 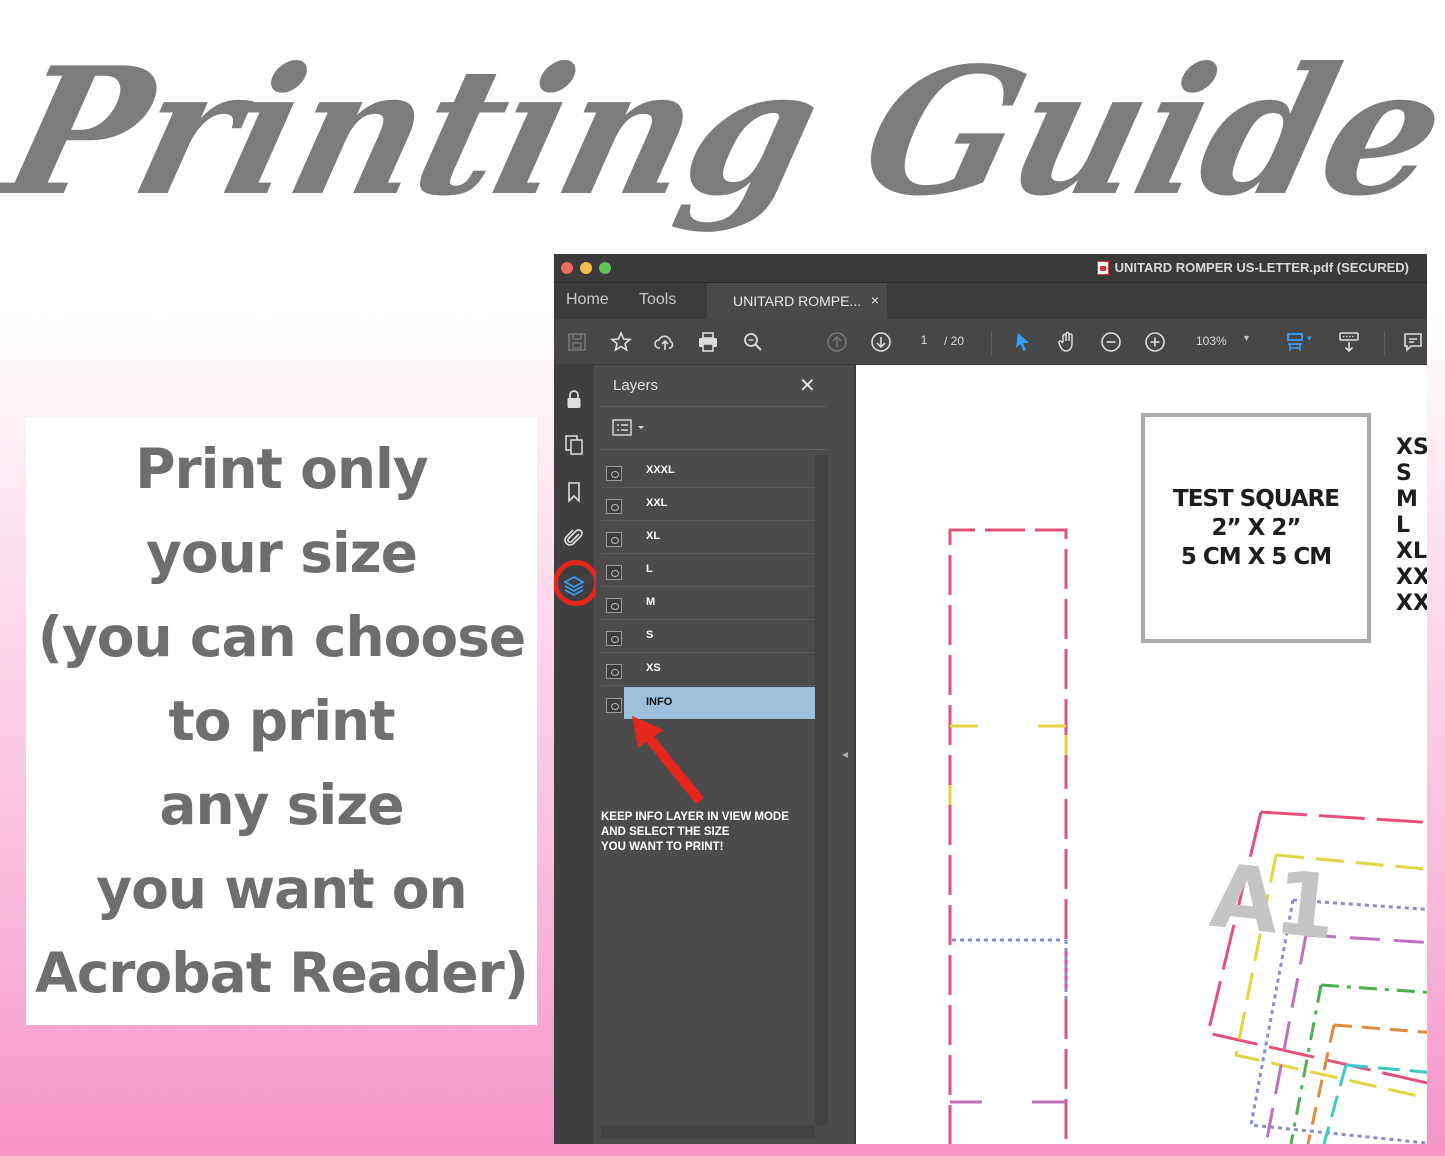 What do you see at coordinates (1411, 577) in the screenshot?
I see `size-label: XXL` at bounding box center [1411, 577].